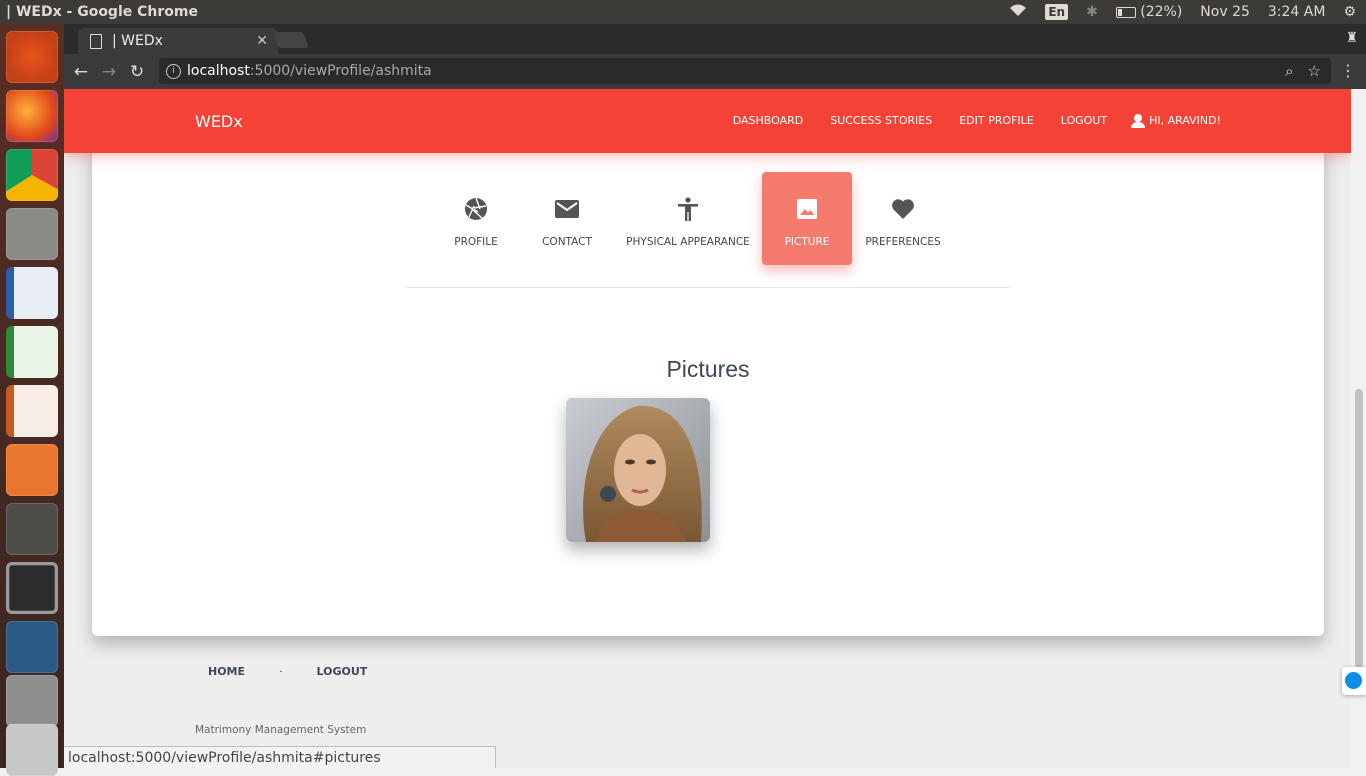 The height and width of the screenshot is (776, 1366). Describe the element at coordinates (32, 175) in the screenshot. I see `chrome-icon` at that location.